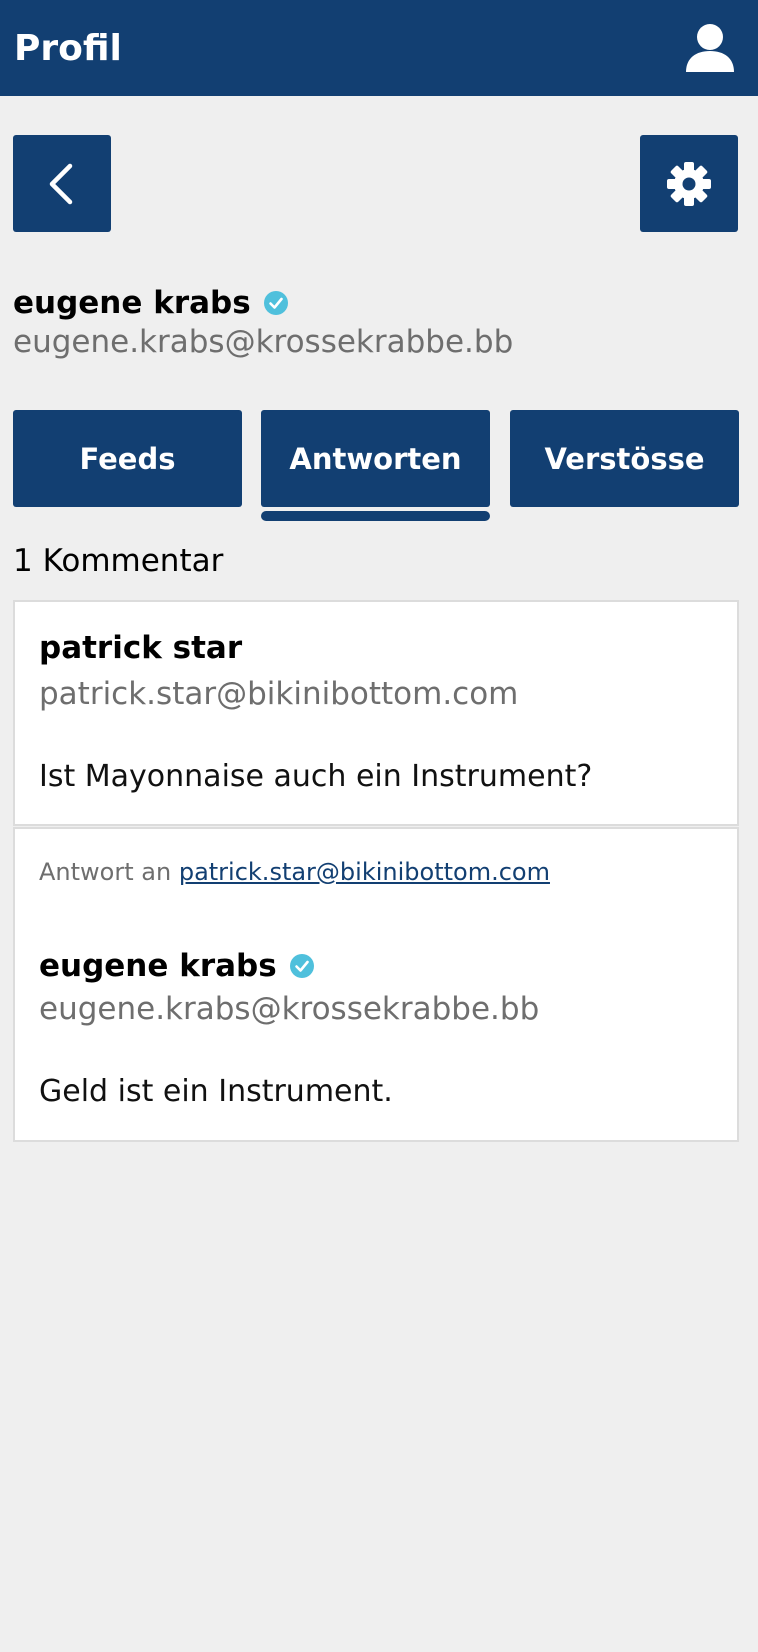  I want to click on active-tab-indicator, so click(375, 516).